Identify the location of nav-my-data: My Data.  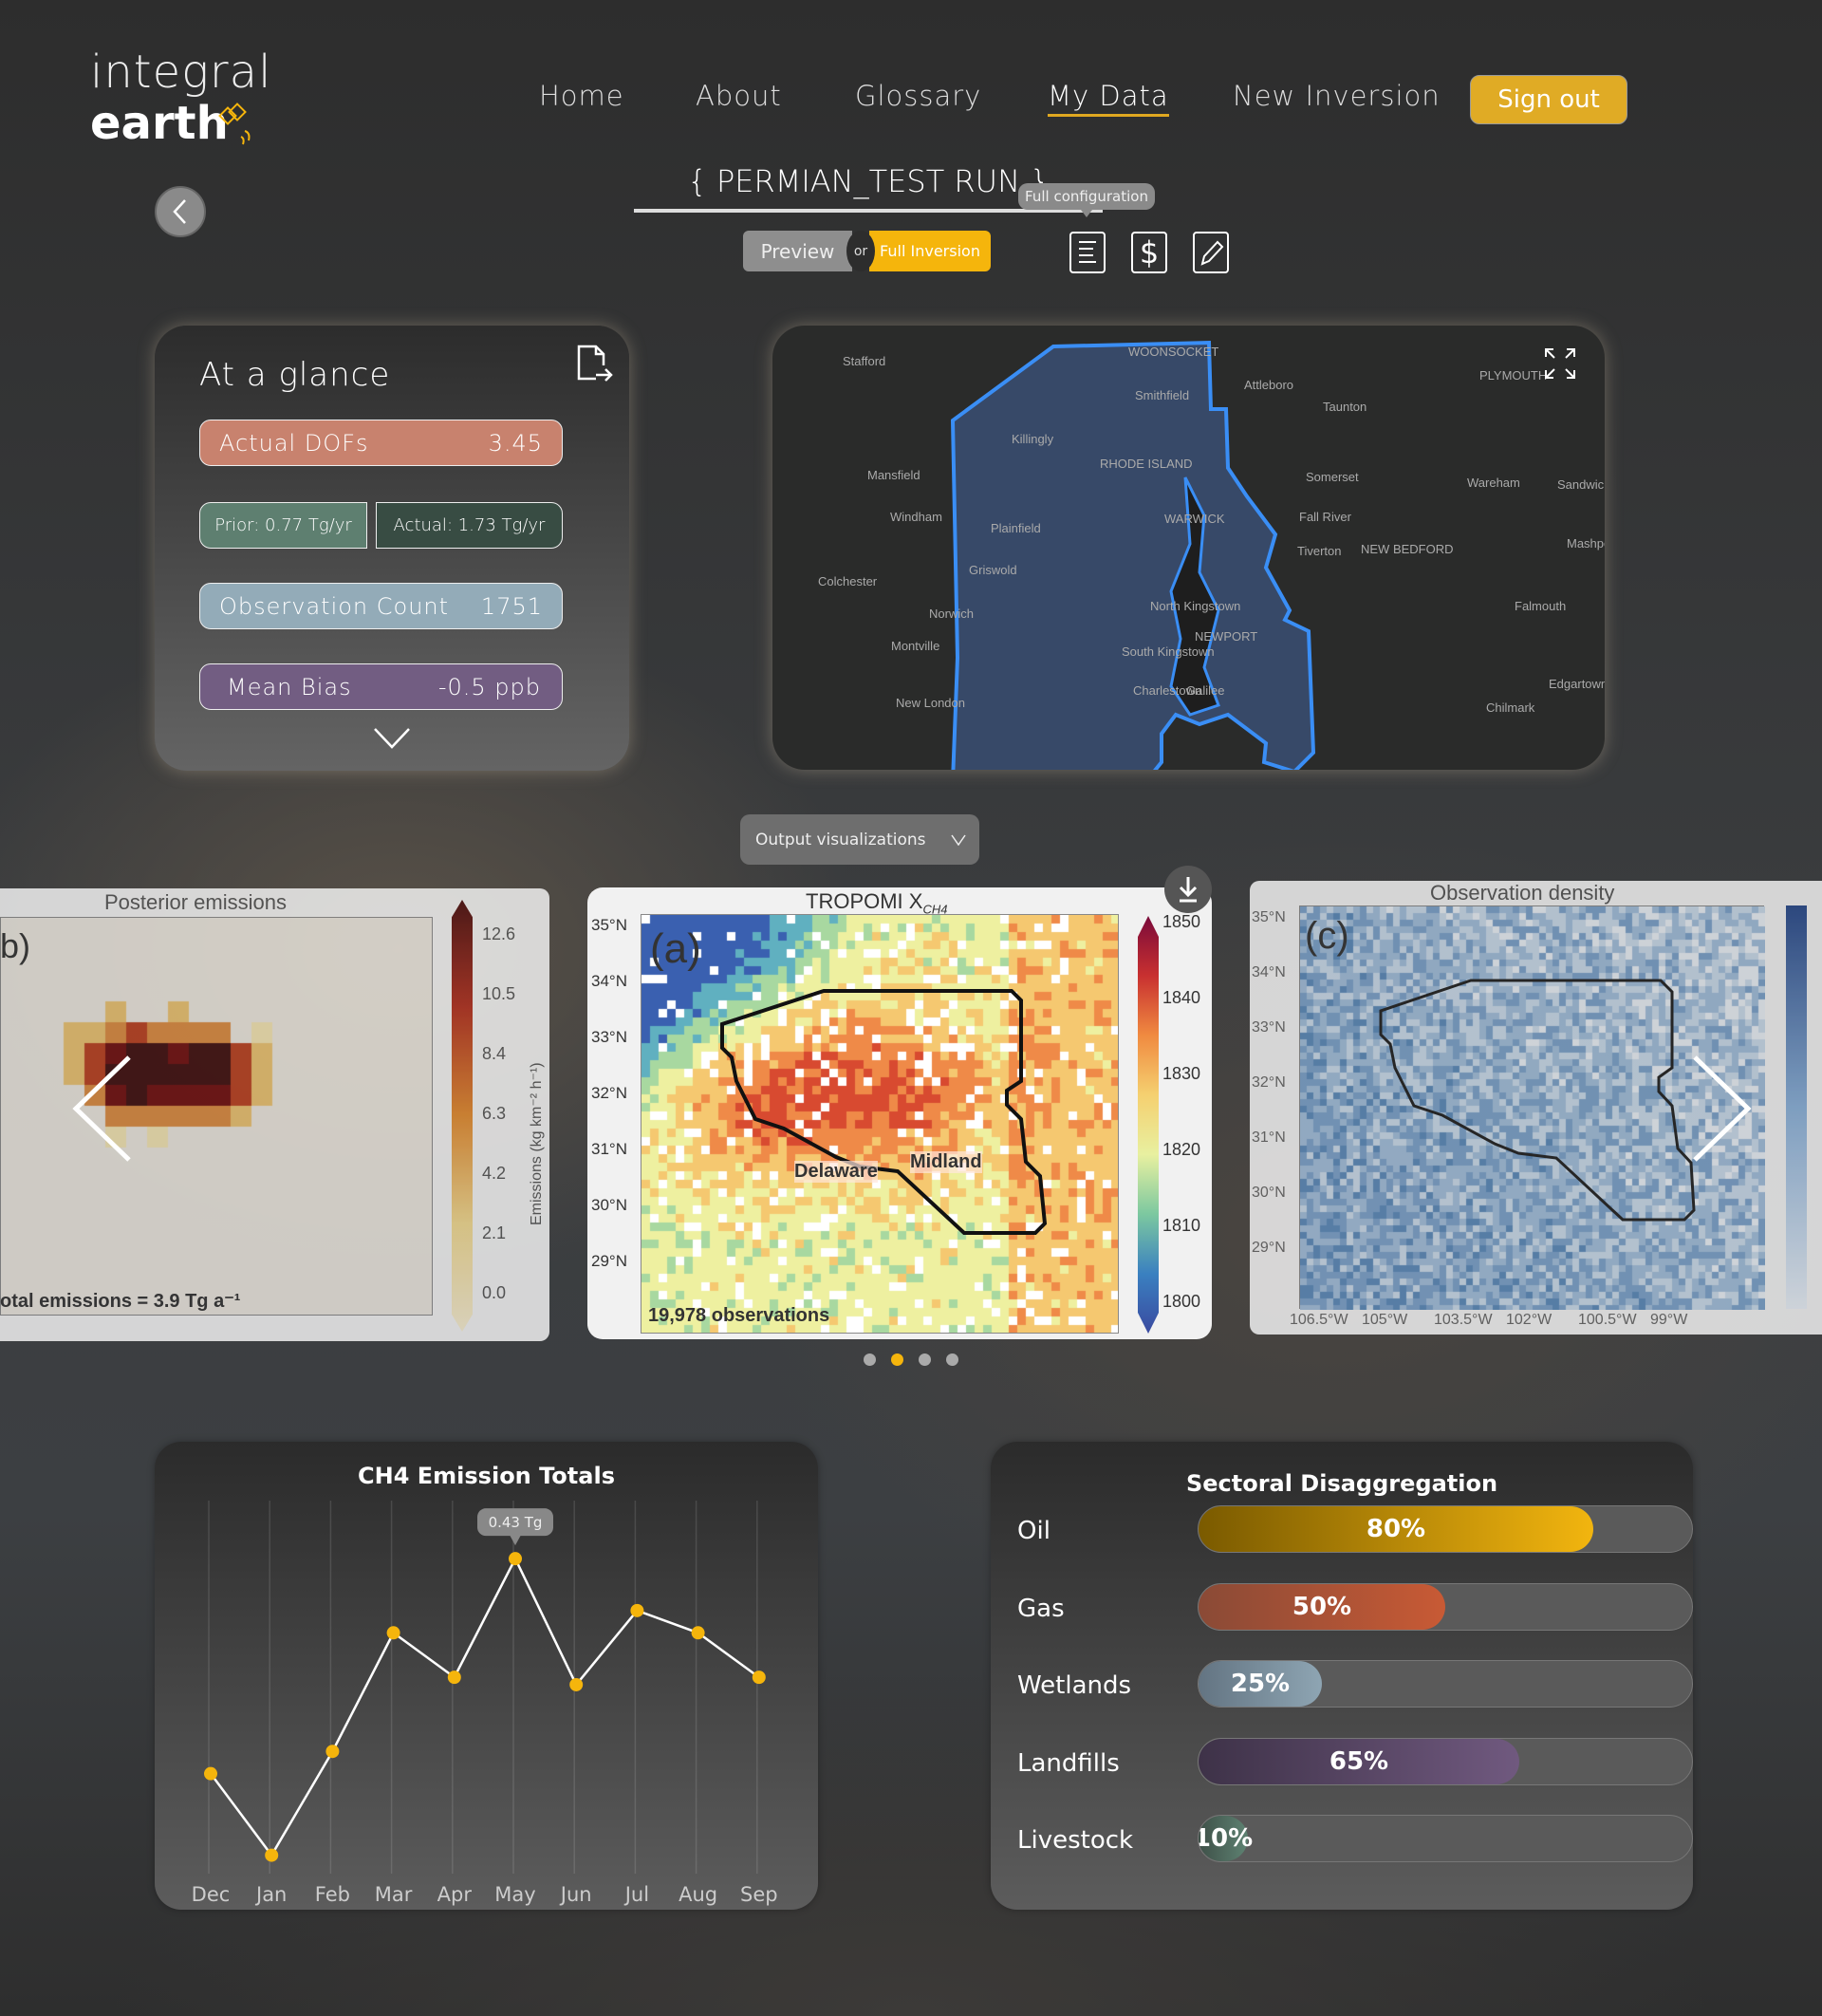
(1108, 99).